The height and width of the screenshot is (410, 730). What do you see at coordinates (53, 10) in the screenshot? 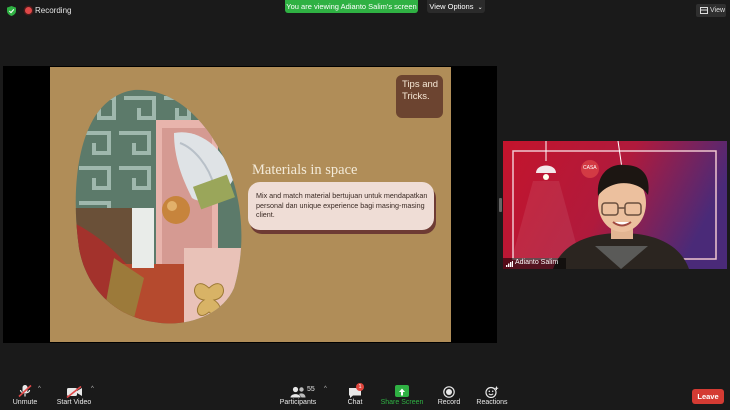
I see `recording-label: Recording` at bounding box center [53, 10].